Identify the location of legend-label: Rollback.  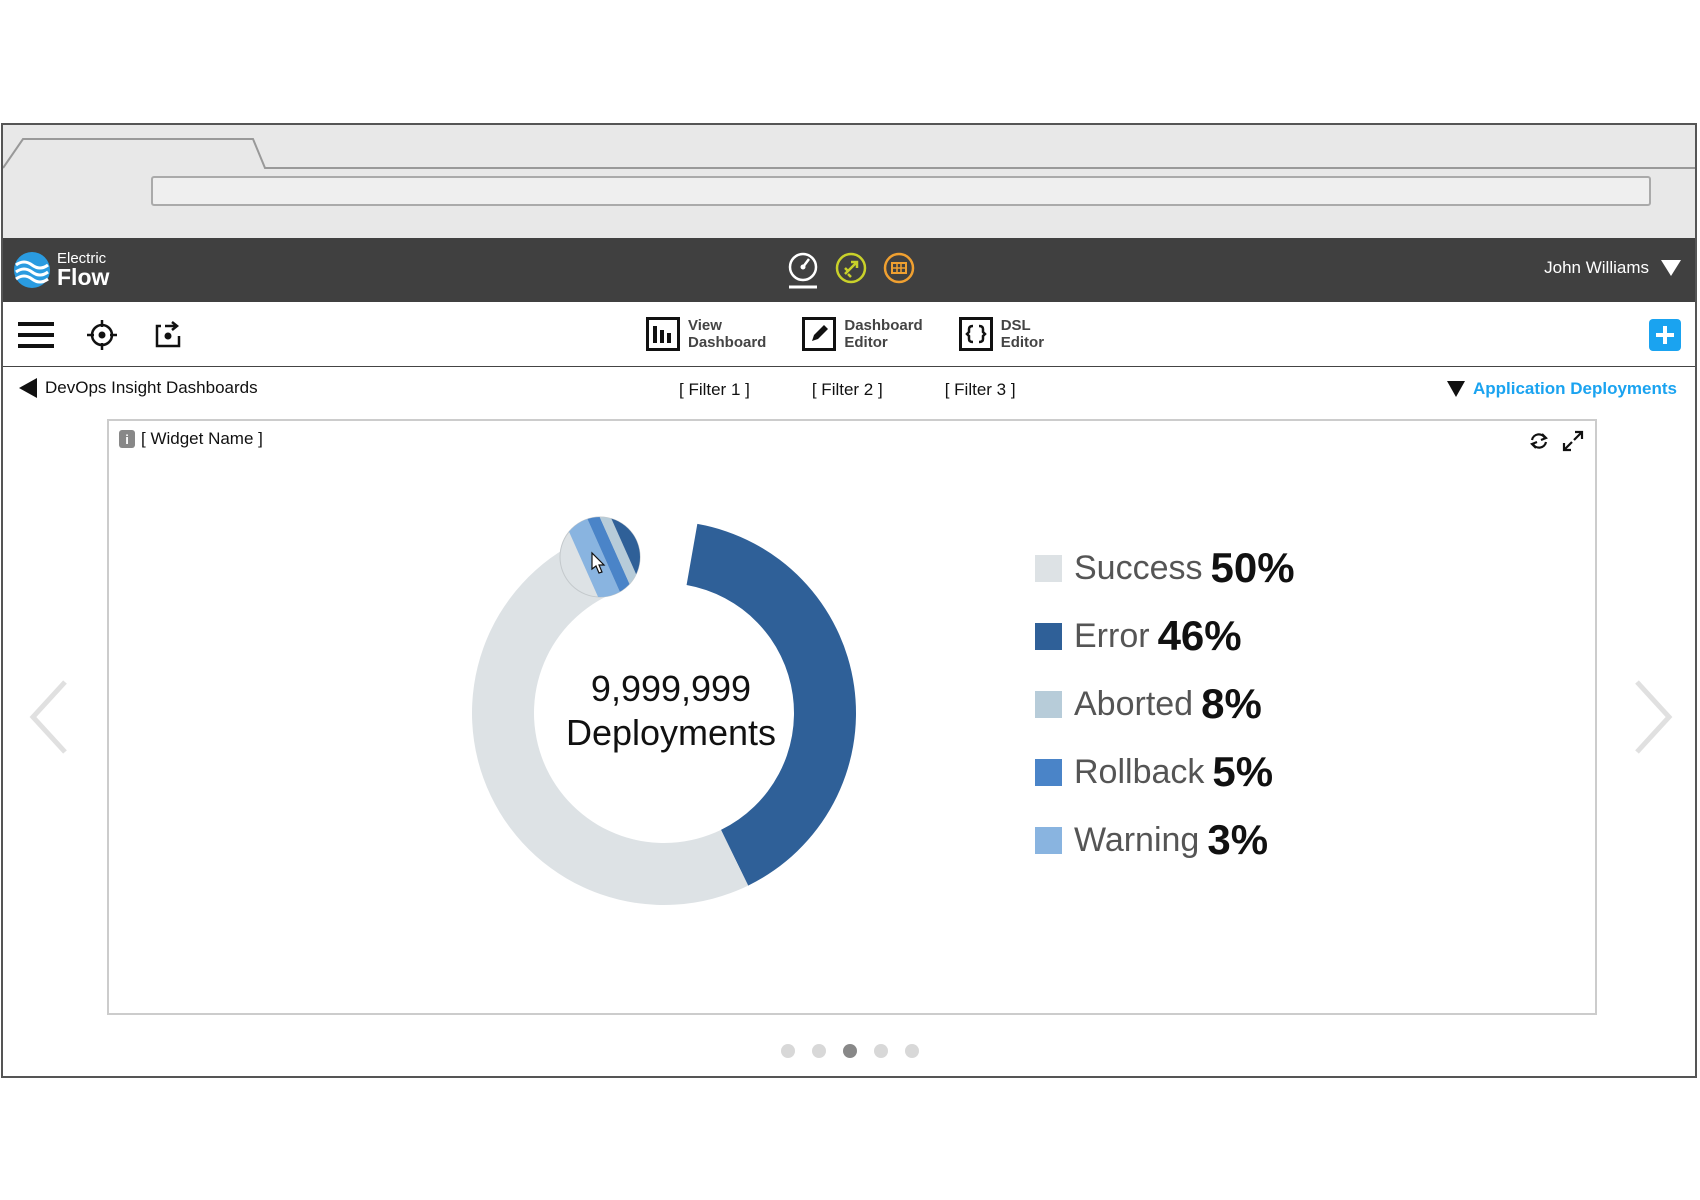
(1139, 771).